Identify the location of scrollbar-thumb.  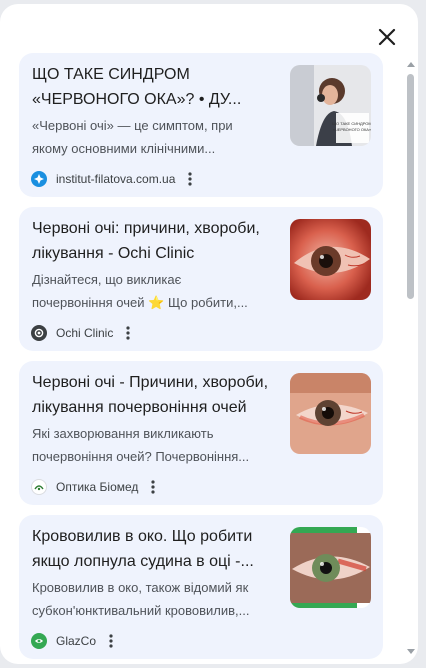
(410, 186).